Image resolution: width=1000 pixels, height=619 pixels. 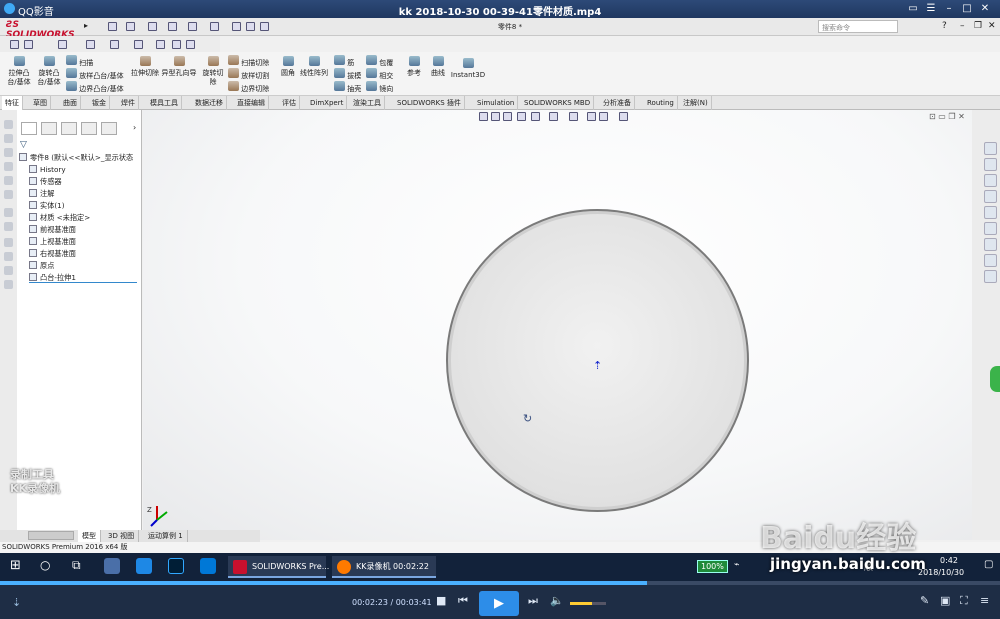 I want to click on tree-item-annotations: 注解, so click(x=41, y=193).